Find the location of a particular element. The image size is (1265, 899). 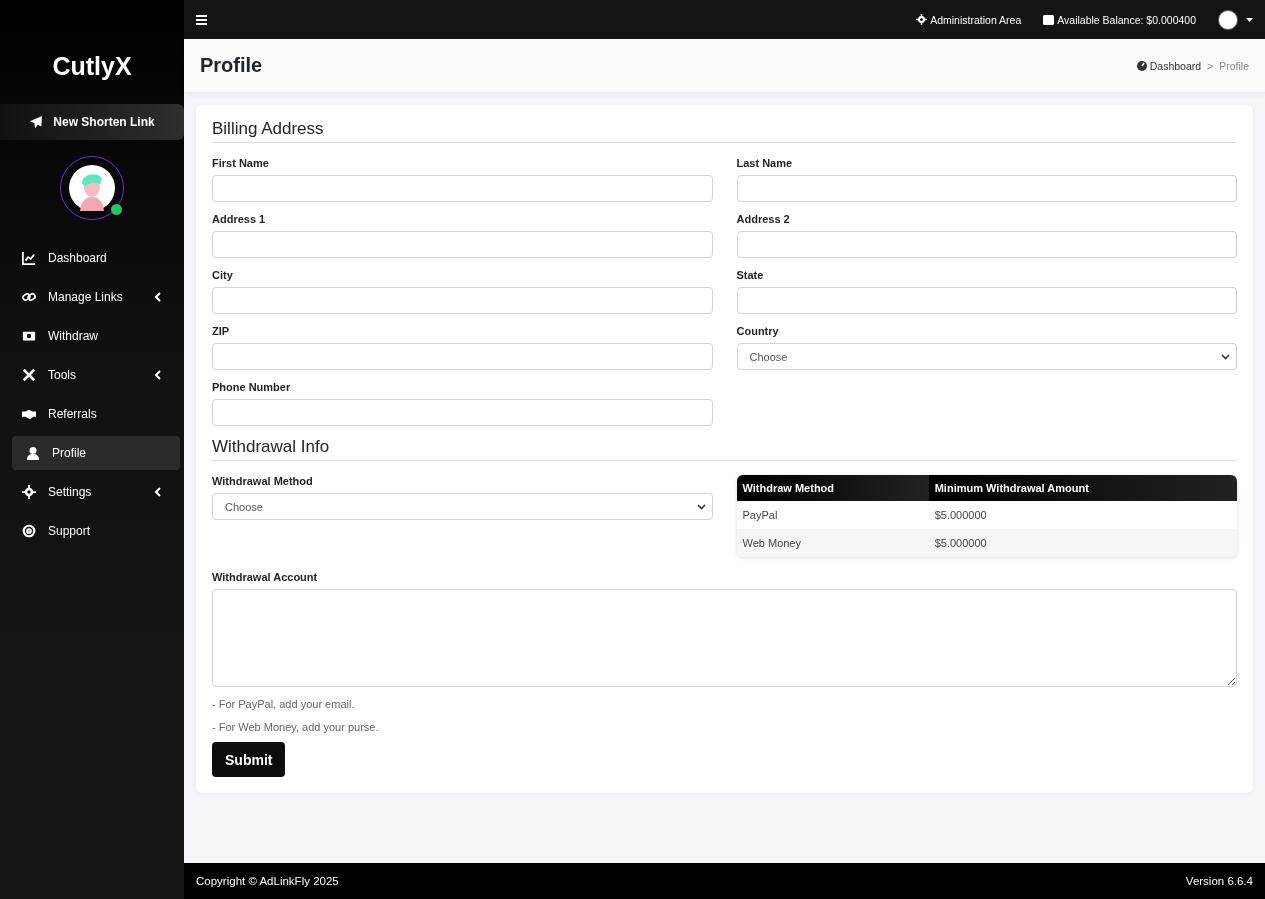

field-label: City is located at coordinates (223, 275).